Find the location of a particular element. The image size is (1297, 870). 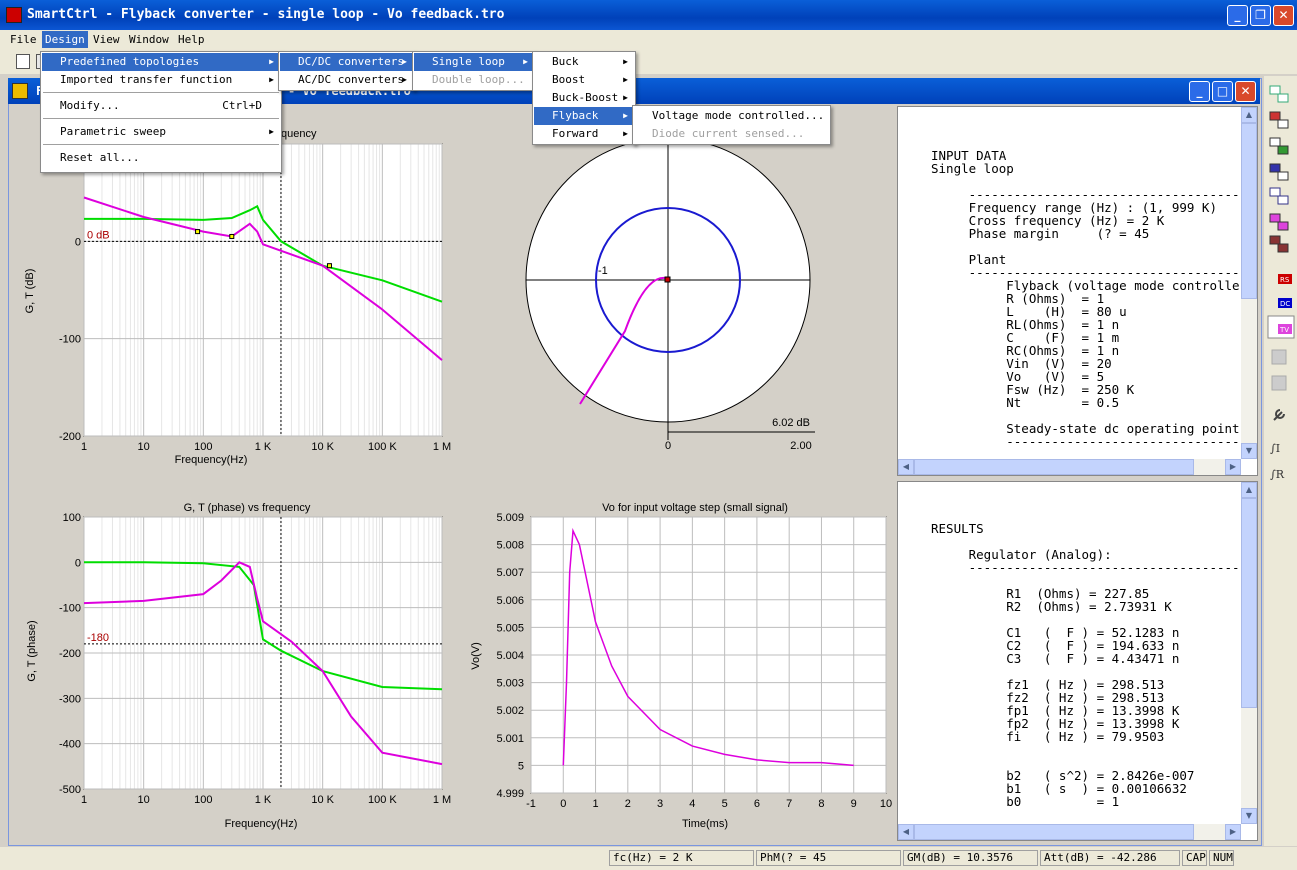

y-axis-label: G, T (dB) is located at coordinates (30, 291).